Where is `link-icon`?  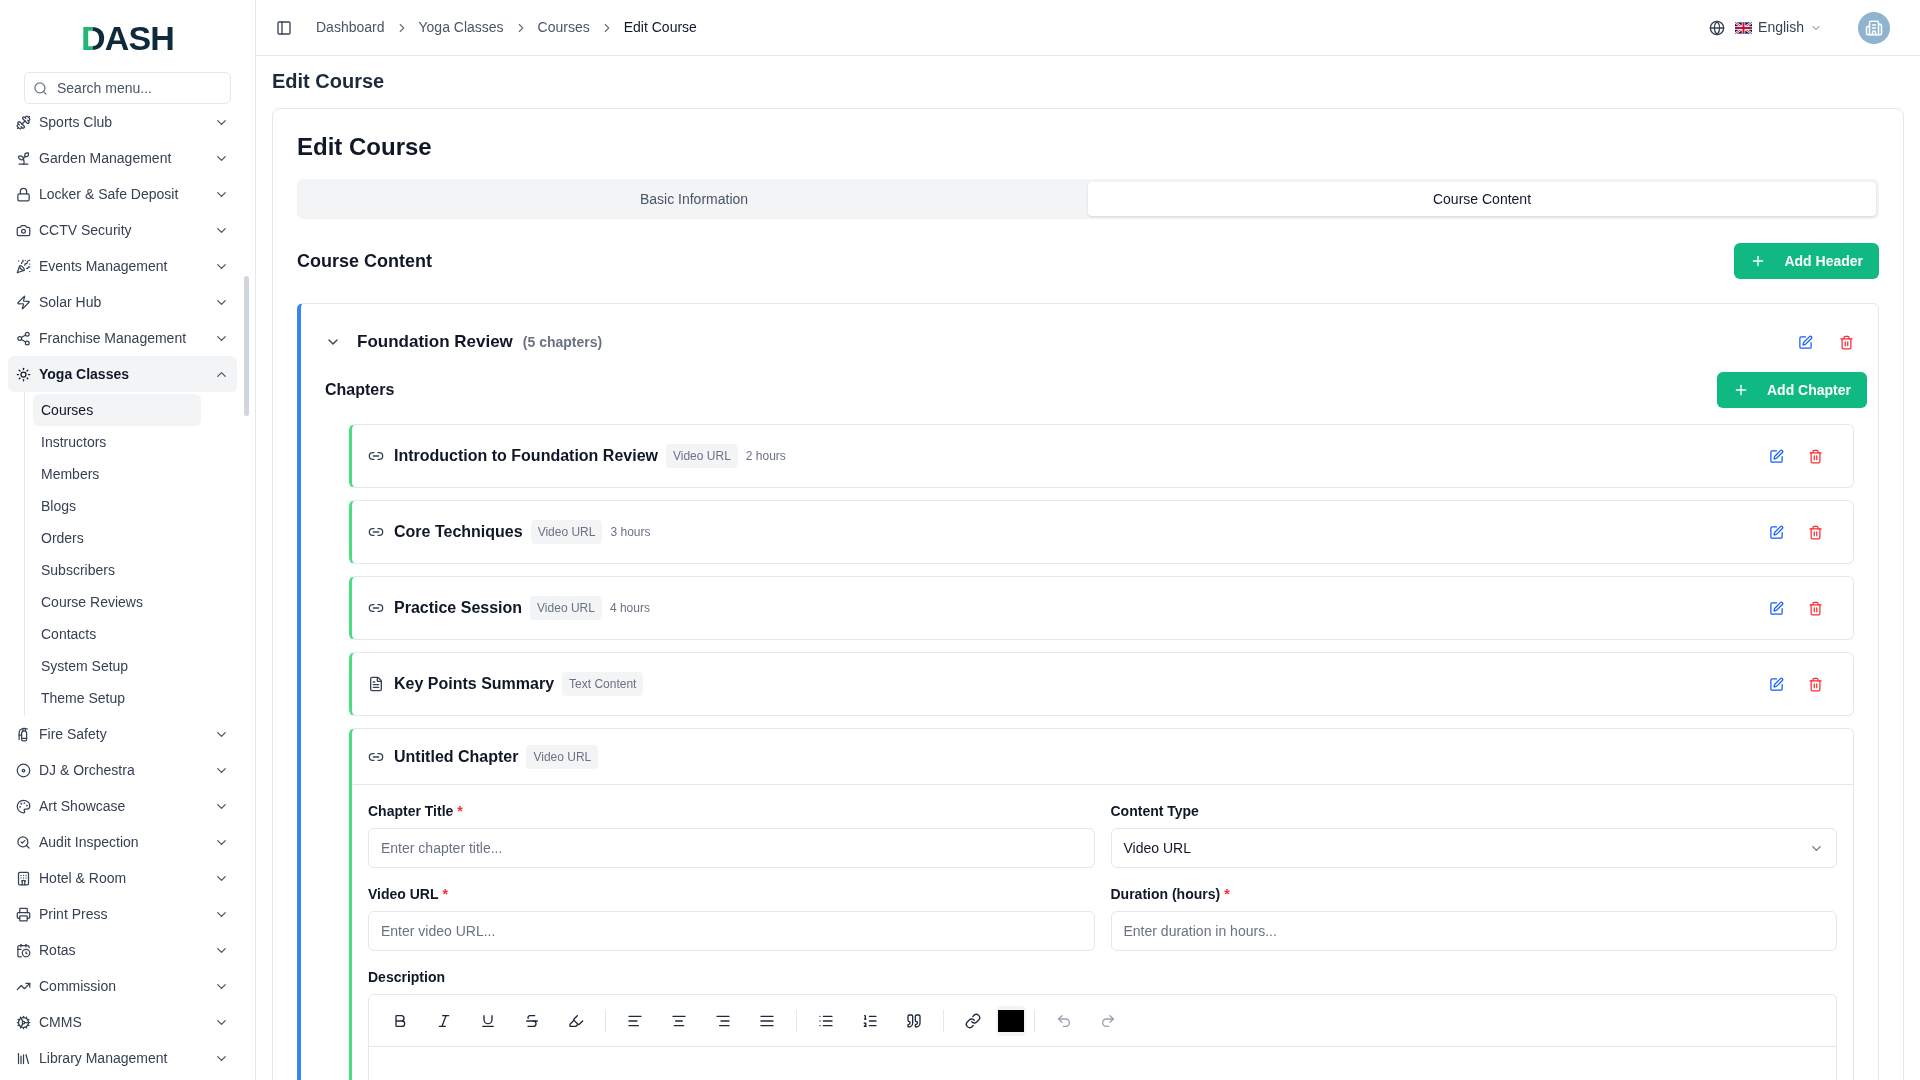 link-icon is located at coordinates (973, 1020).